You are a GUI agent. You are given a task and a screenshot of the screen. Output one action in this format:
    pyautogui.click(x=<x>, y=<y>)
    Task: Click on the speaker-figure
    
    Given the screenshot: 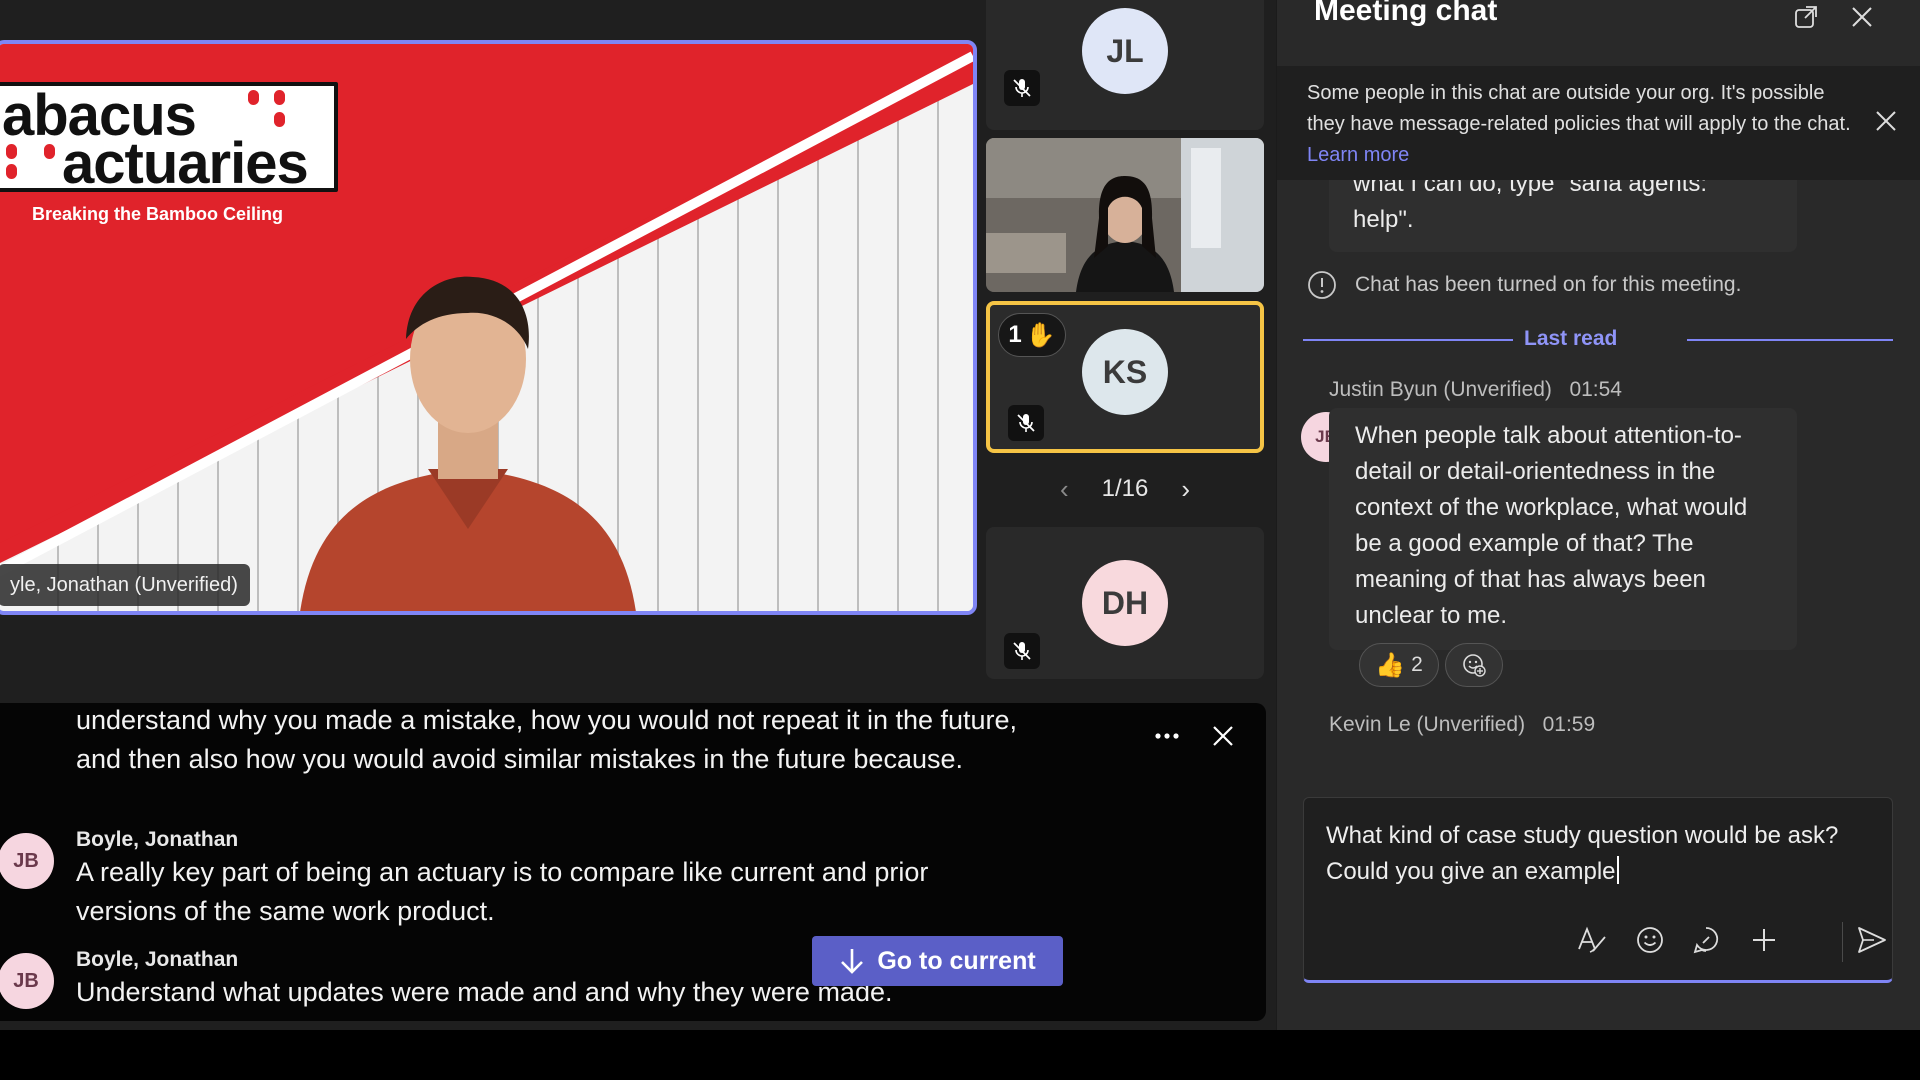 What is the action you would take?
    pyautogui.click(x=468, y=443)
    